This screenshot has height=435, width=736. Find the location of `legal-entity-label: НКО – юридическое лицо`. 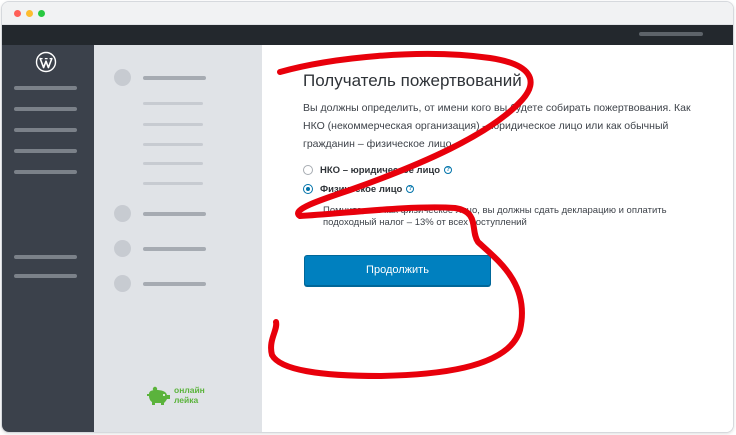

legal-entity-label: НКО – юридическое лицо is located at coordinates (380, 170).